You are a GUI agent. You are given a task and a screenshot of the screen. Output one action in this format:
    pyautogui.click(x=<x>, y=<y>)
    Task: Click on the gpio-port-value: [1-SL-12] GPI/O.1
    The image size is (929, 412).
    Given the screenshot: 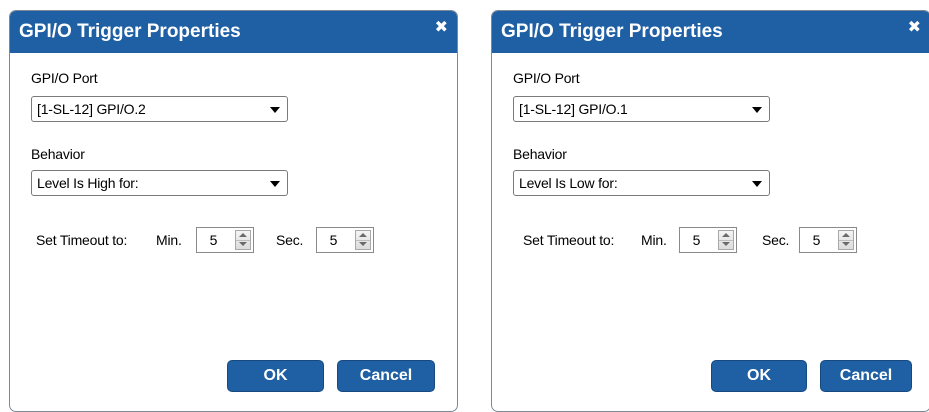 What is the action you would take?
    pyautogui.click(x=573, y=109)
    